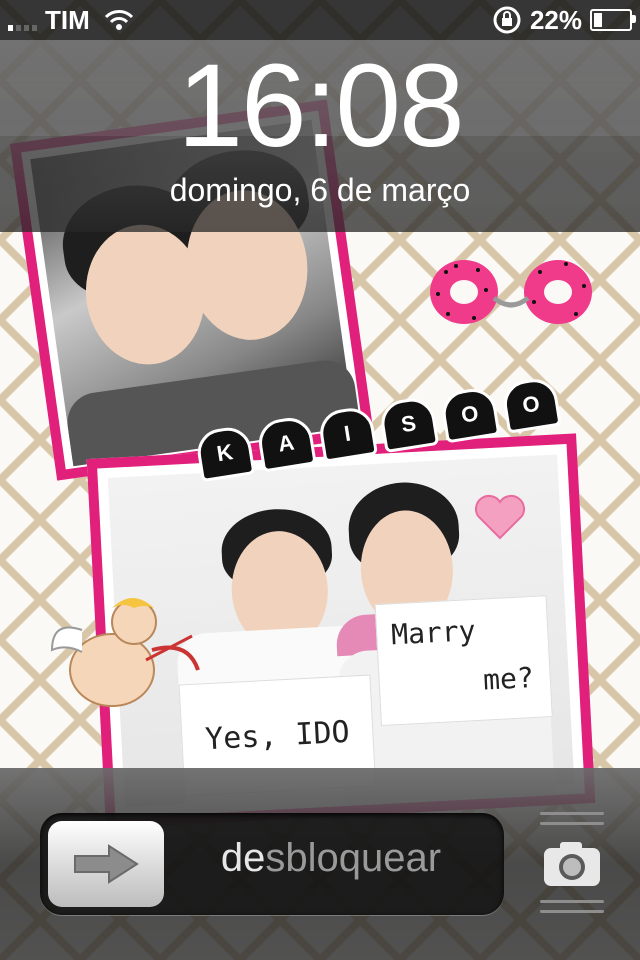  I want to click on signal-strength-icon, so click(22, 20).